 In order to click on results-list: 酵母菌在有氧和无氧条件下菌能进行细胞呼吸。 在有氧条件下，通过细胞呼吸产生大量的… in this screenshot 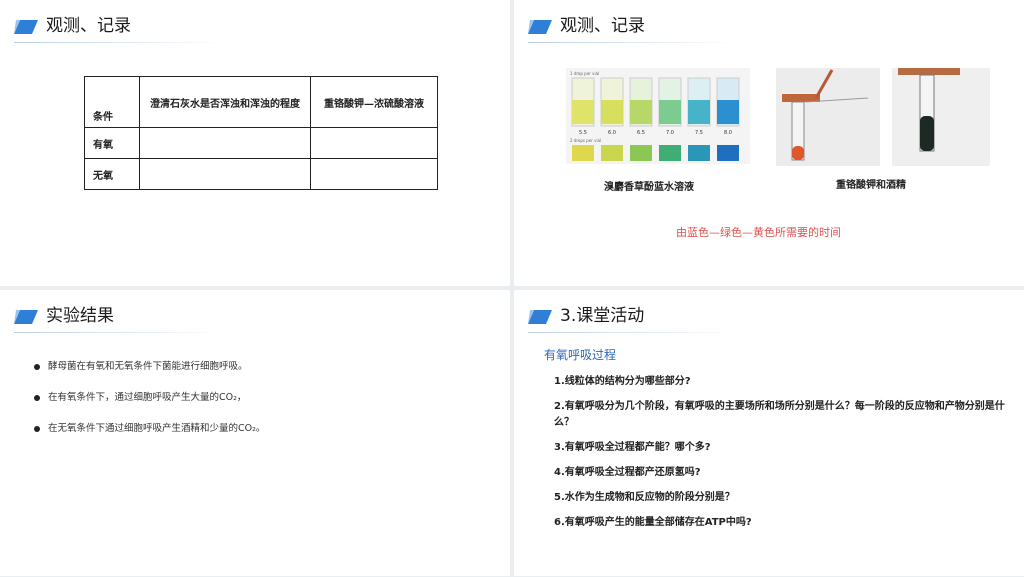, I will do `click(149, 406)`.